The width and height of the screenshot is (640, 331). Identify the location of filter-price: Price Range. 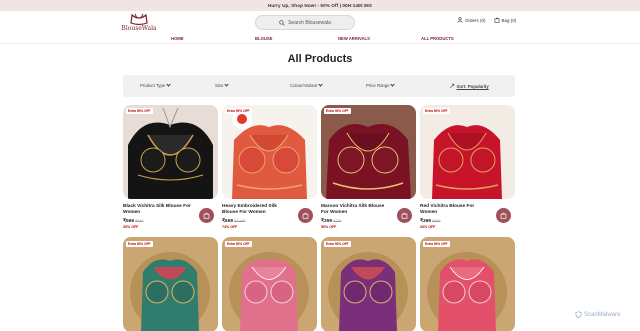
(380, 85).